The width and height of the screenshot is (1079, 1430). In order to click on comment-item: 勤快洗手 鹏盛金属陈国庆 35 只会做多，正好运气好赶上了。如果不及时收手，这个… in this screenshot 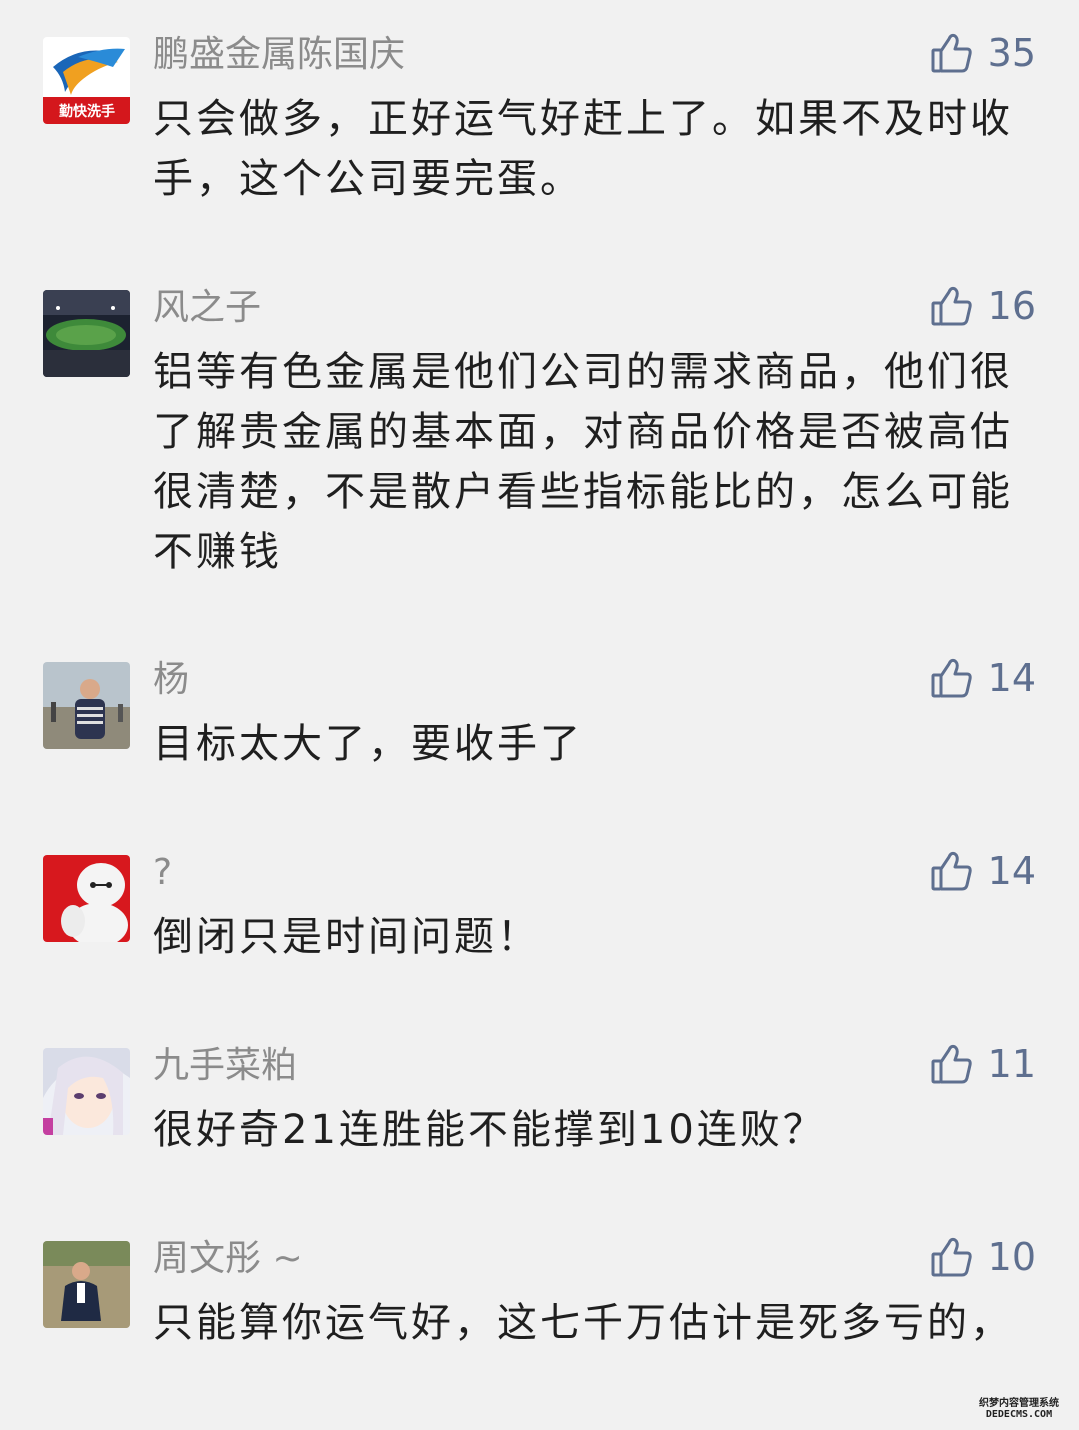, I will do `click(539, 134)`.